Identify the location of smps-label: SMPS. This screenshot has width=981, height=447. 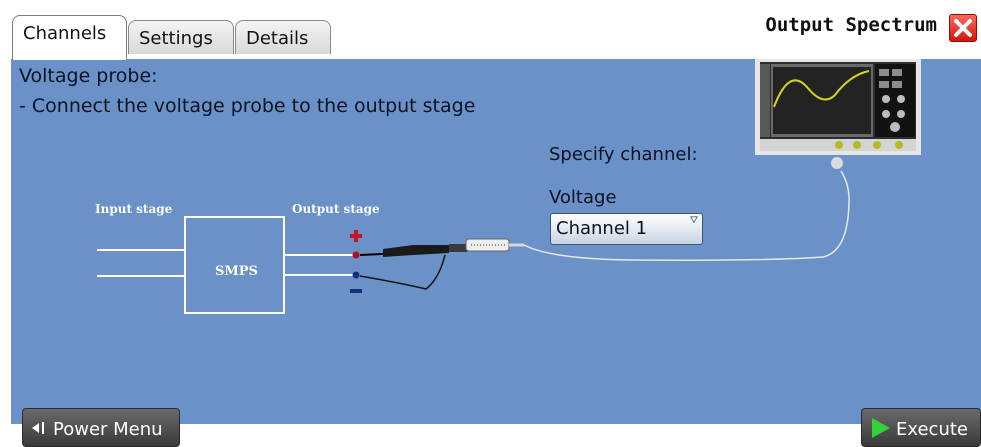
(236, 271).